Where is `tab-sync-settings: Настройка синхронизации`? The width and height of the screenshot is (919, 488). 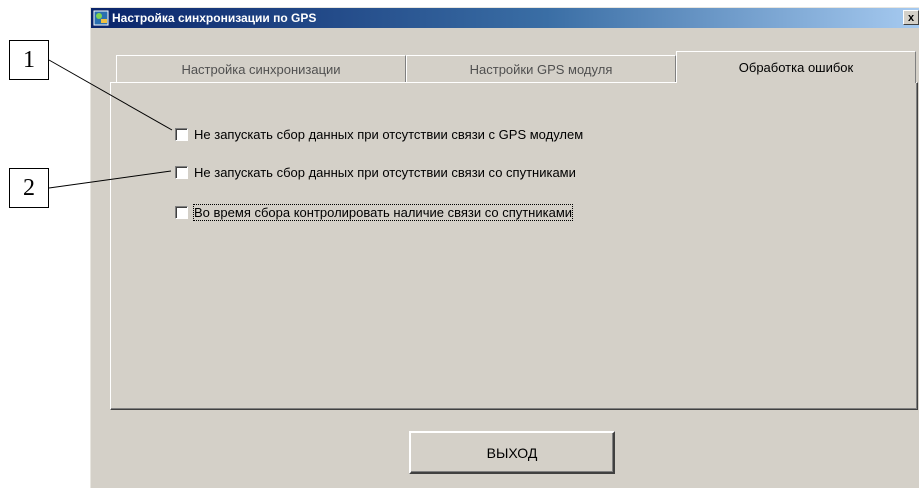
tab-sync-settings: Настройка синхронизации is located at coordinates (261, 68).